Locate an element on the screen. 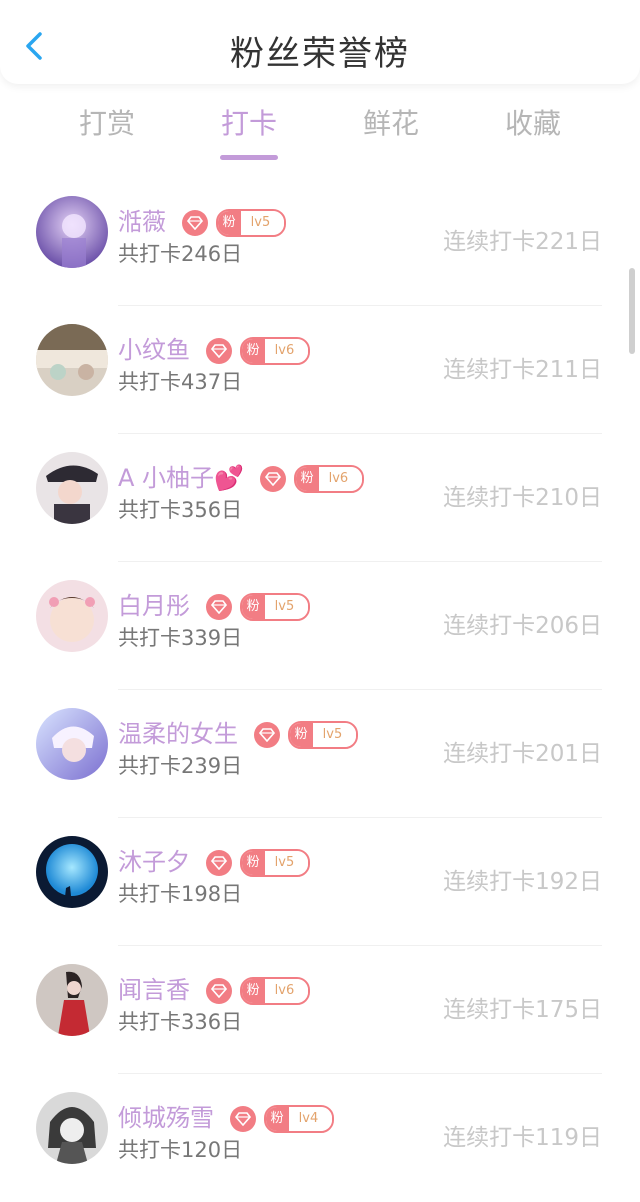  level-label: lv4 is located at coordinates (310, 1119).